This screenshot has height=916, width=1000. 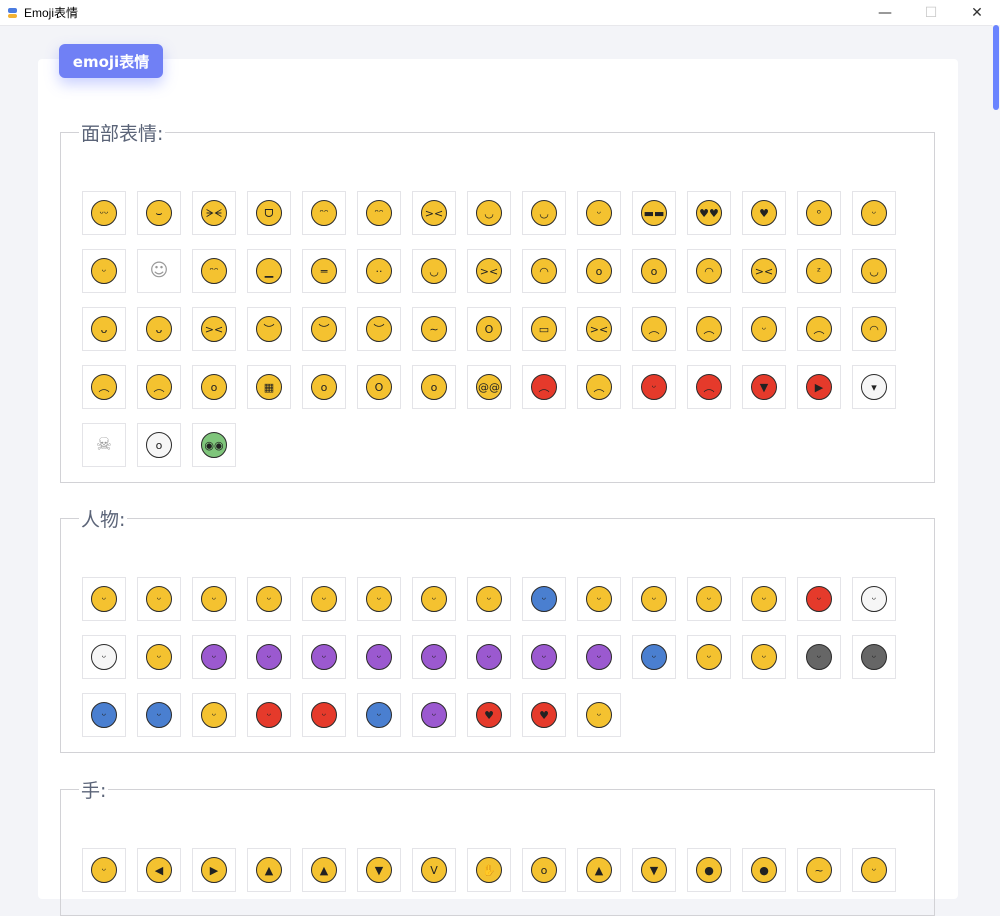 What do you see at coordinates (324, 329) in the screenshot?
I see `emoji-sweat-button: ︶` at bounding box center [324, 329].